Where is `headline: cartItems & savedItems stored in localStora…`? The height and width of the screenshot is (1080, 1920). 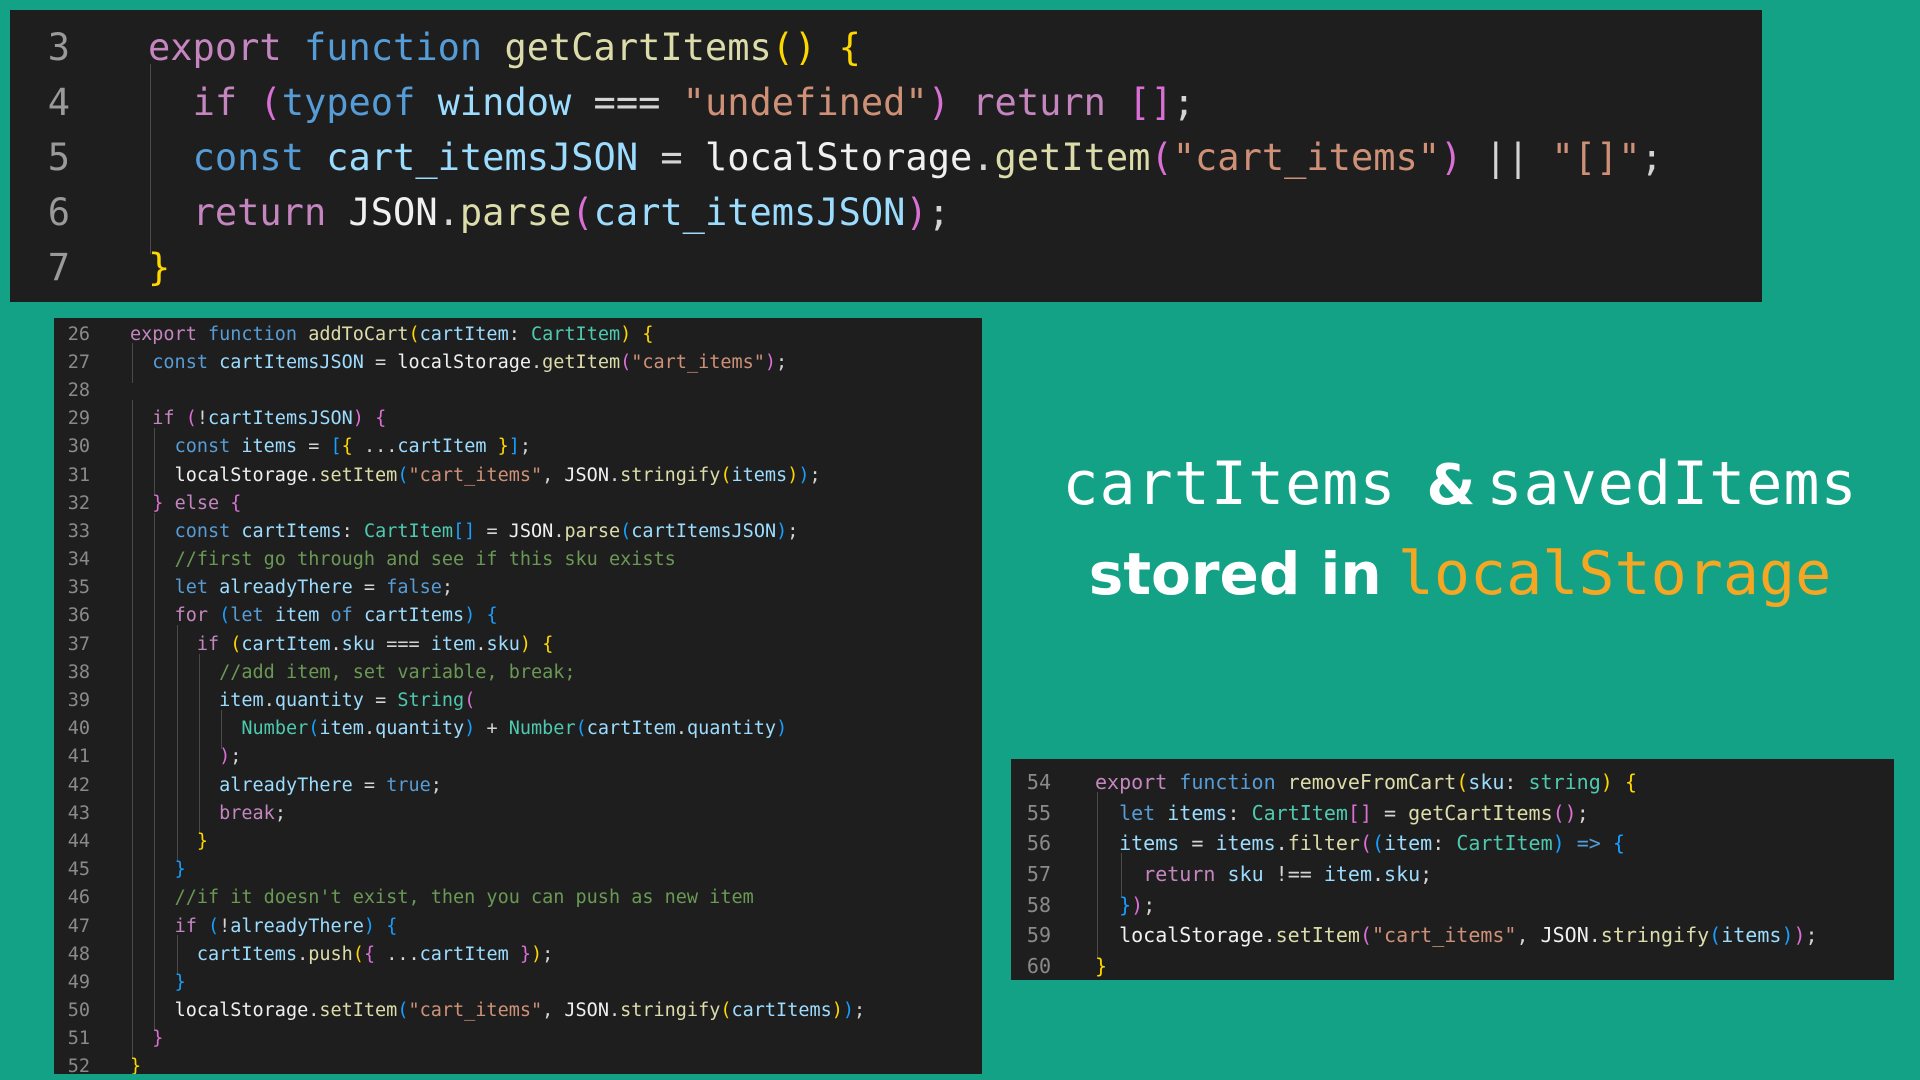
headline: cartItems & savedItems stored in localStora… is located at coordinates (1460, 535).